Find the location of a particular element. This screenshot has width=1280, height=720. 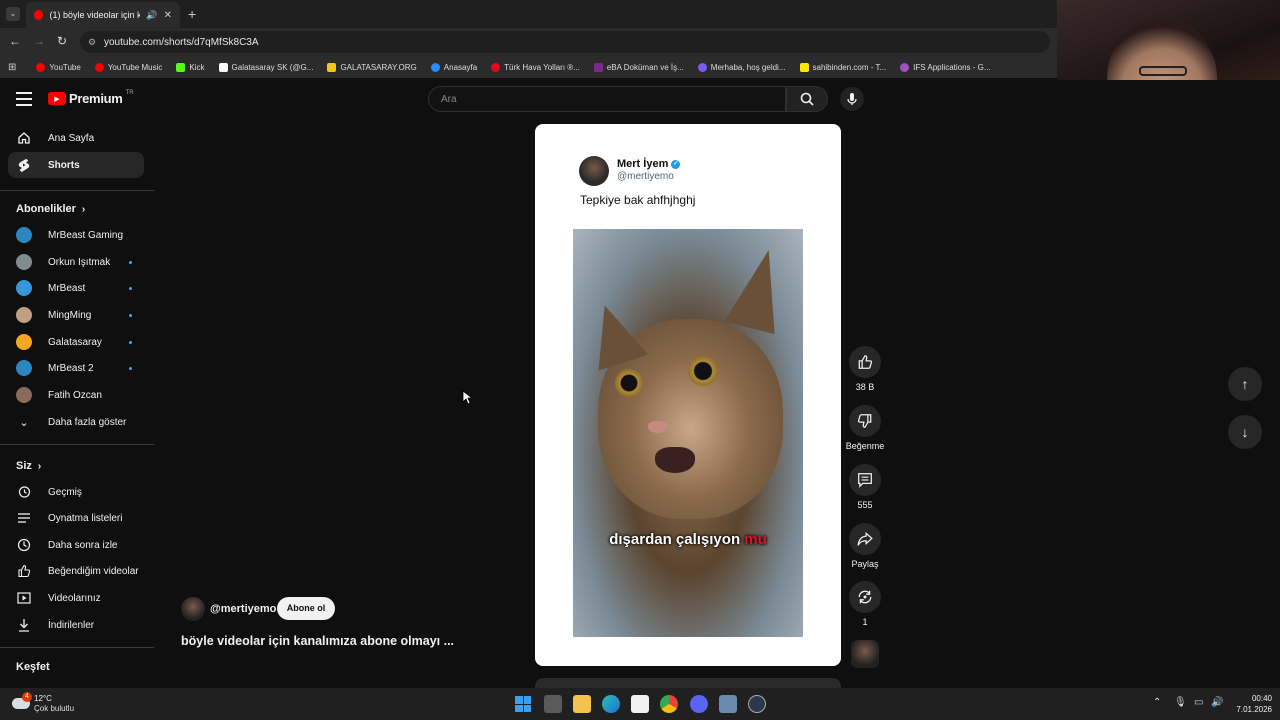

search-icon is located at coordinates (807, 99).